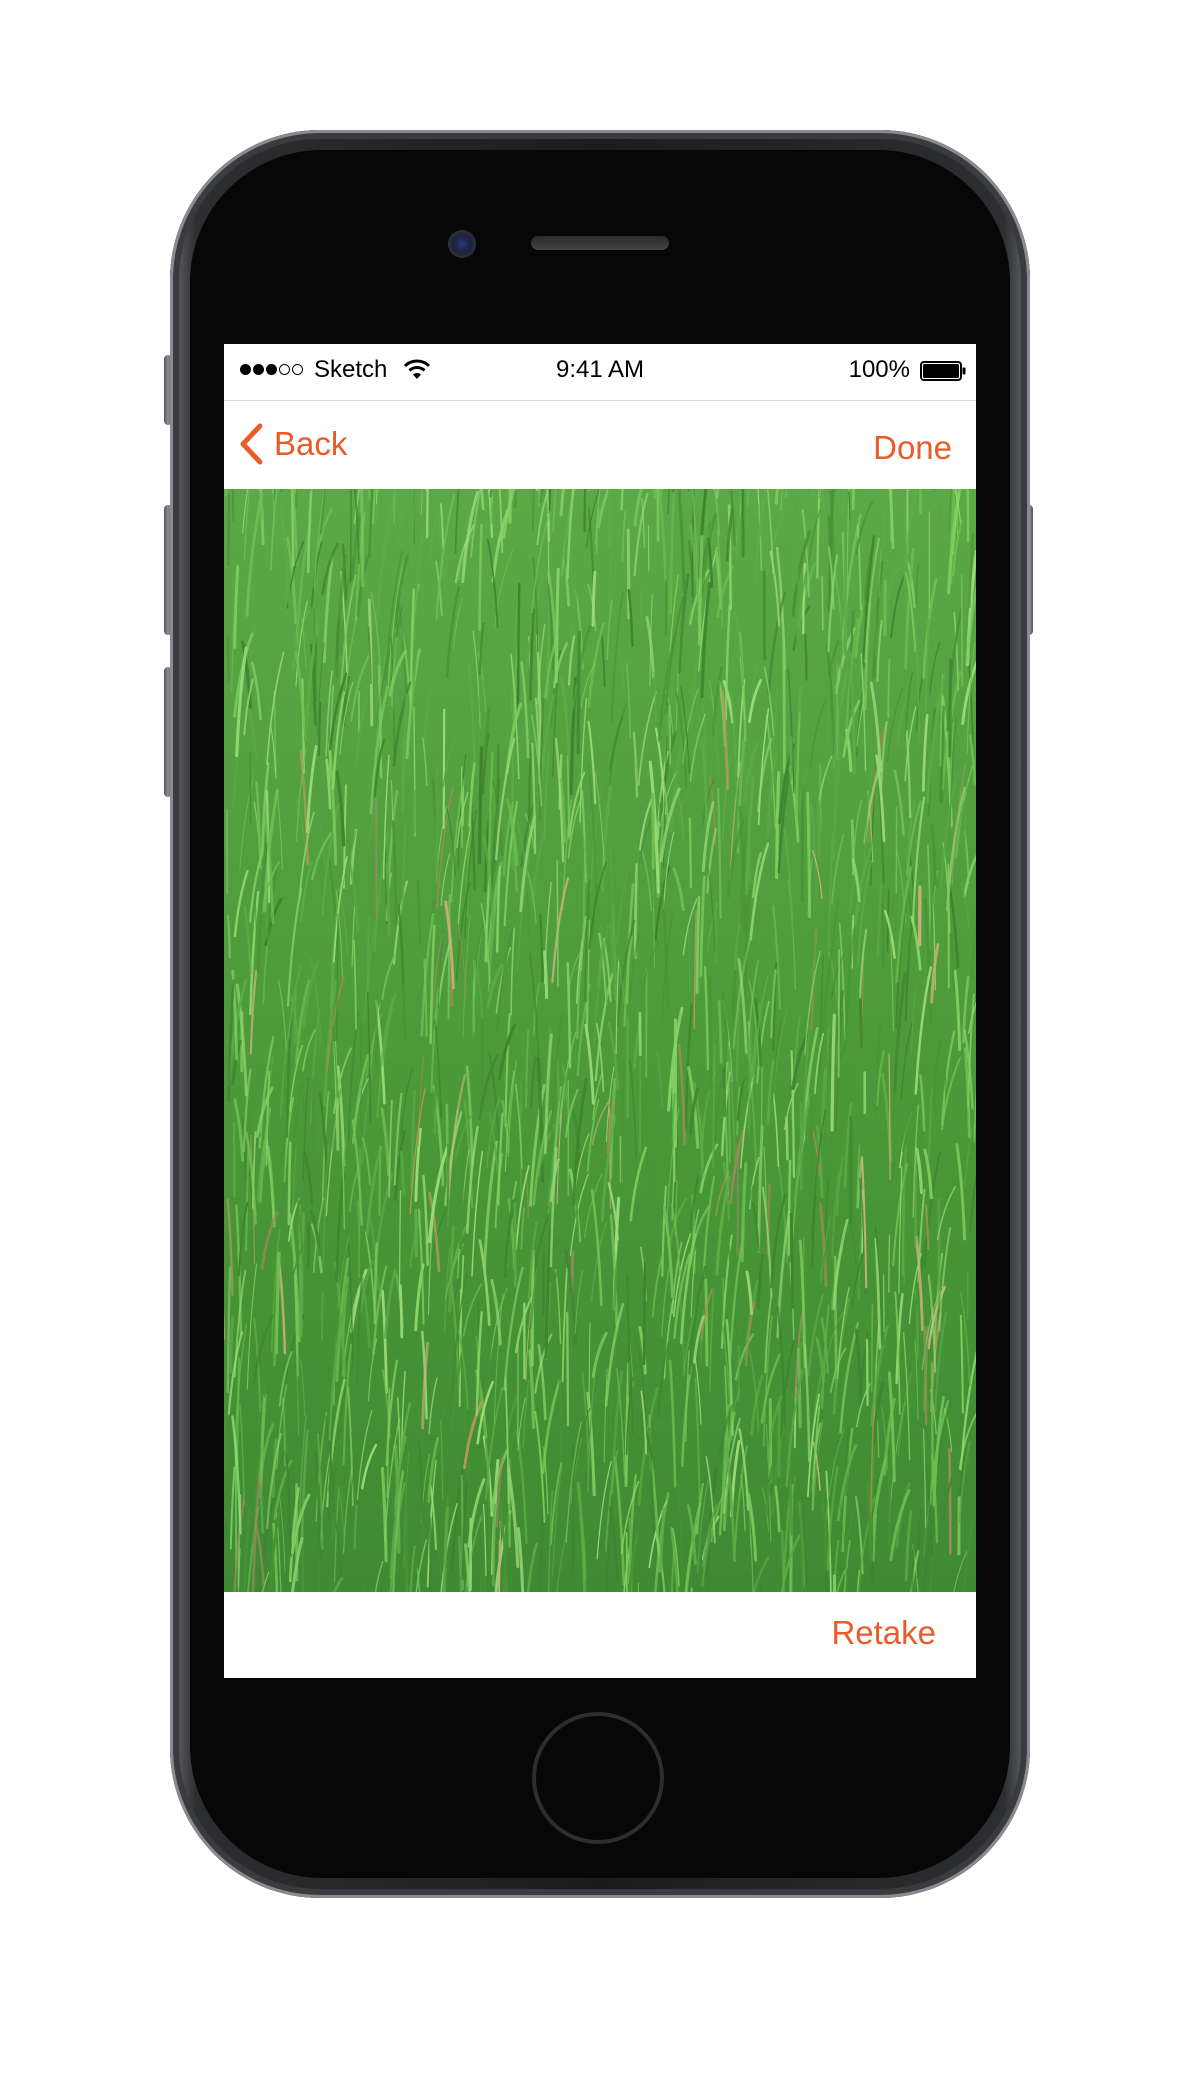  I want to click on back-button-label: Back, so click(311, 443).